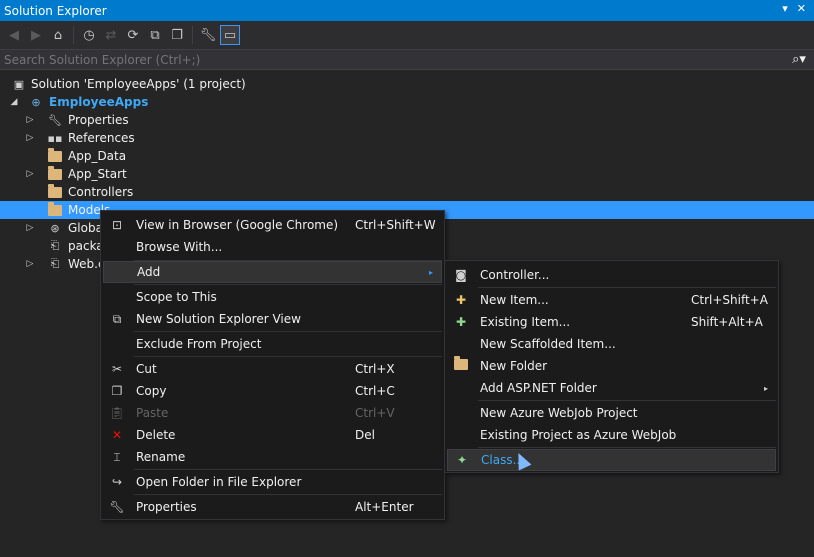 This screenshot has height=557, width=814. I want to click on solution-label: Solution 'EmployeeApps' (1 project), so click(138, 84).